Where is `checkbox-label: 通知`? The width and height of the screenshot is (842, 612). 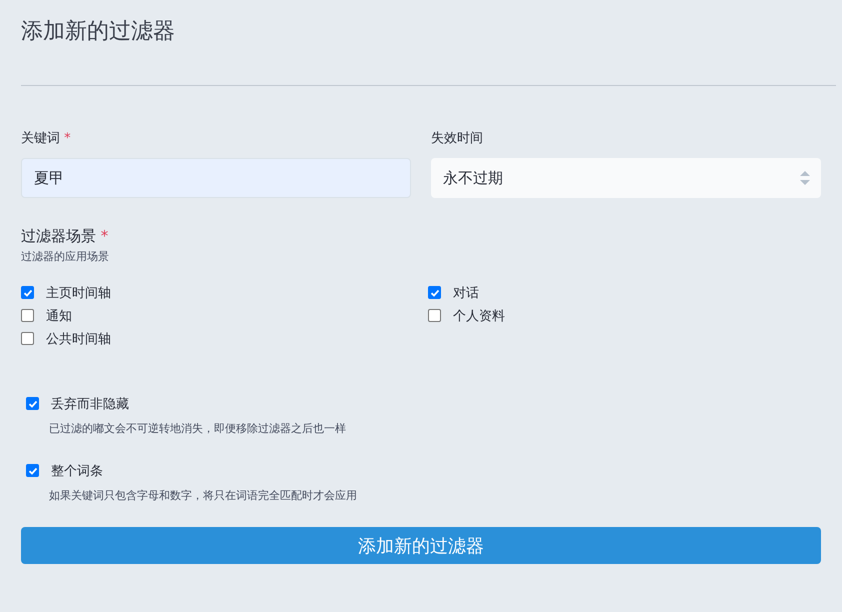 checkbox-label: 通知 is located at coordinates (59, 316).